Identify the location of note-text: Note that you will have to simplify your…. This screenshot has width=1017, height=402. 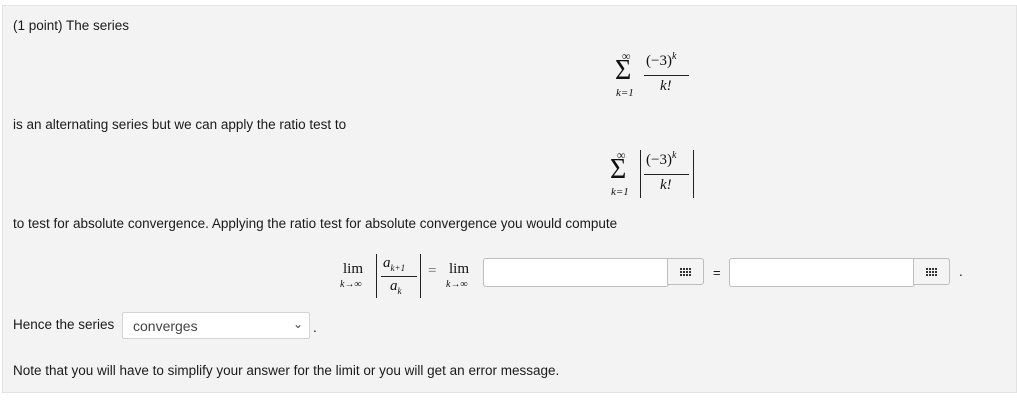
(286, 370).